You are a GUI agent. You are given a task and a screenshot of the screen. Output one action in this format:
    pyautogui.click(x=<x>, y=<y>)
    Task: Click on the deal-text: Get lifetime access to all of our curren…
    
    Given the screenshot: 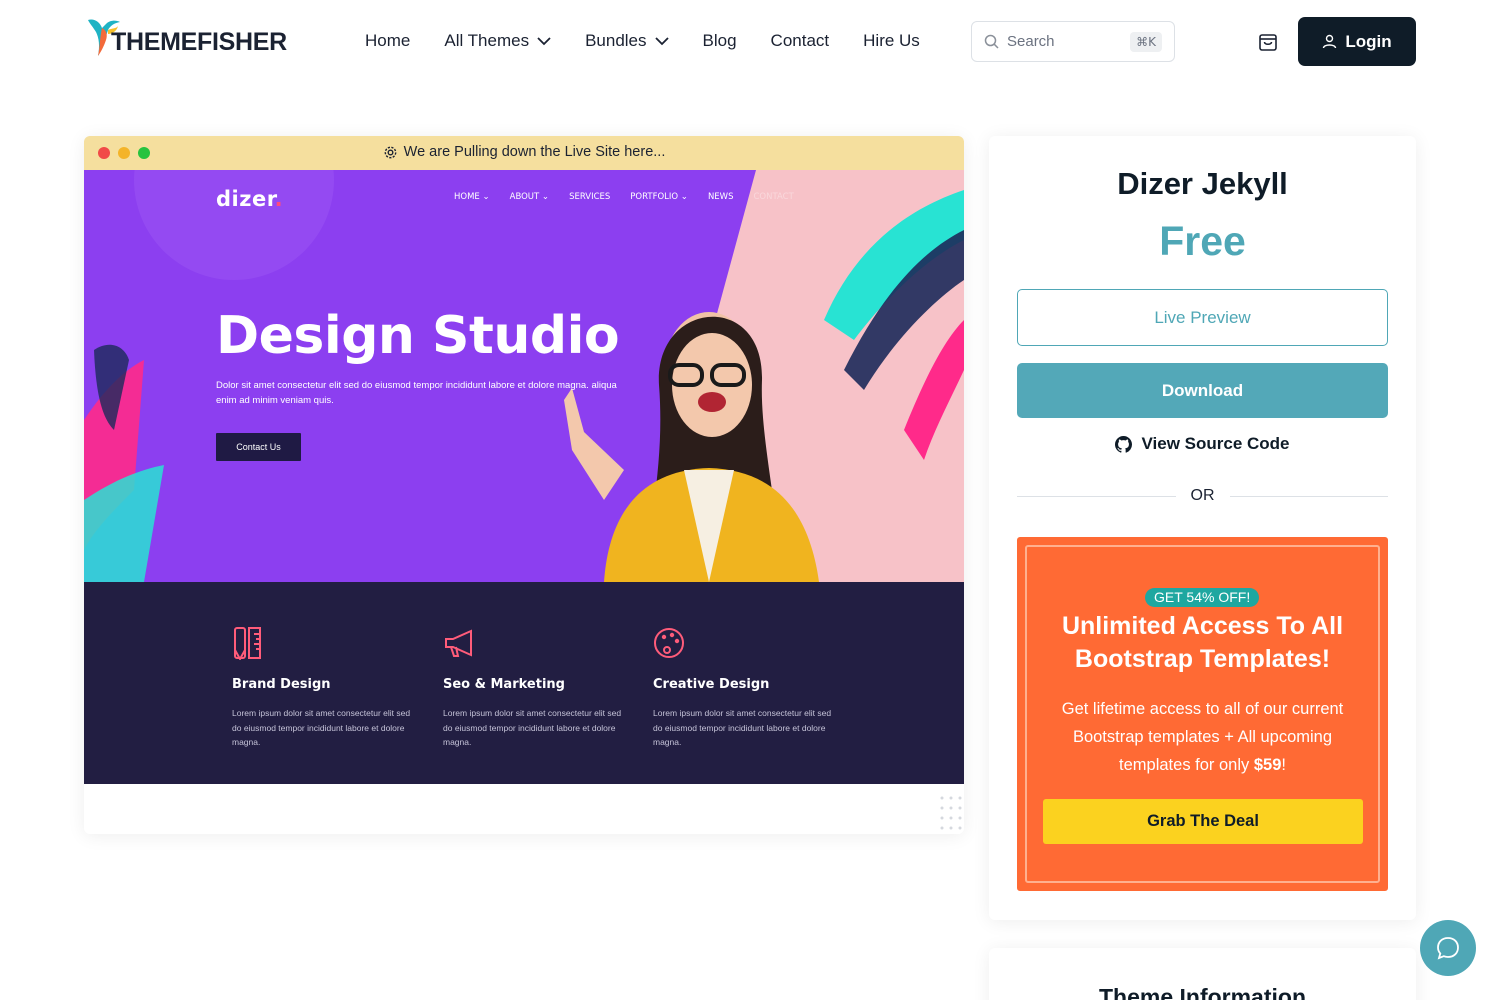 What is the action you would take?
    pyautogui.click(x=1202, y=737)
    